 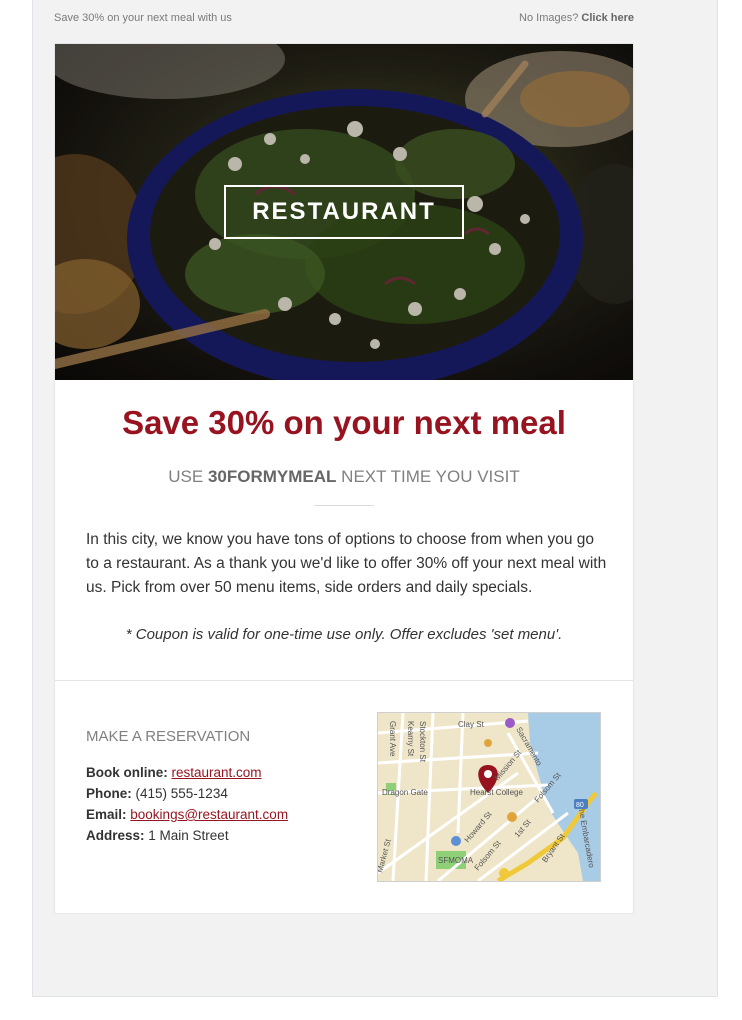 I want to click on map-label-dragon-gate: Dragon Gate, so click(x=405, y=792).